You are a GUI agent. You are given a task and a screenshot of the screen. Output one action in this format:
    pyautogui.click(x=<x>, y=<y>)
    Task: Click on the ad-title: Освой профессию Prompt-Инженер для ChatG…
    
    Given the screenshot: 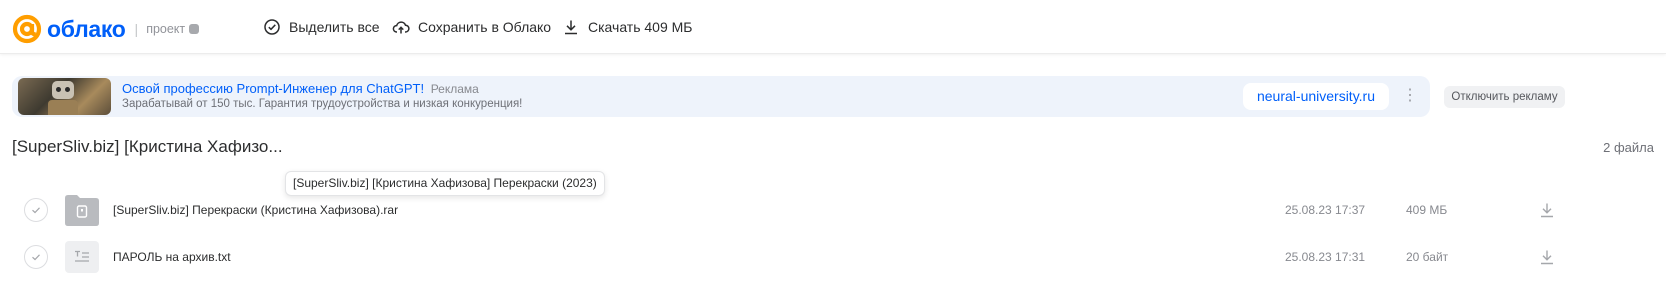 What is the action you would take?
    pyautogui.click(x=273, y=88)
    